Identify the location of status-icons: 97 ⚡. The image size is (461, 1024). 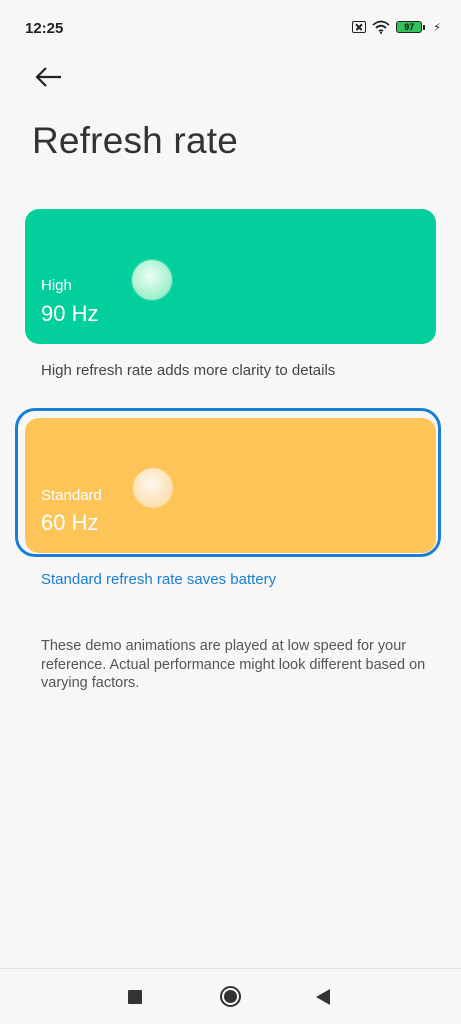
(396, 27).